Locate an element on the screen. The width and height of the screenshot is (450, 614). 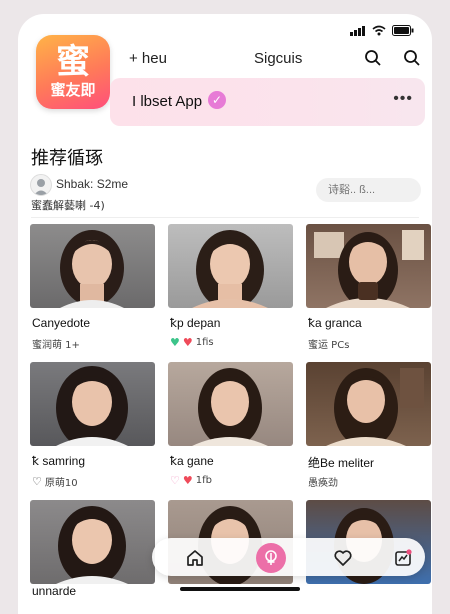
card-name: 绝Be meliter is located at coordinates (341, 463).